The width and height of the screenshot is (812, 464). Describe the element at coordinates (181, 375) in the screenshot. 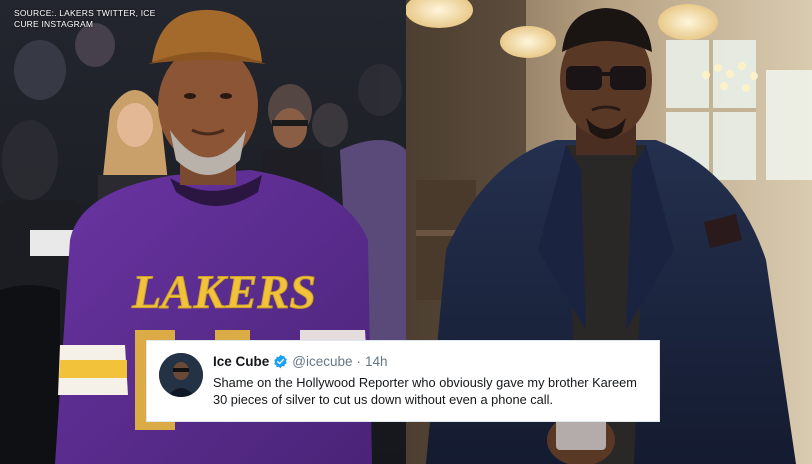

I see `avatar` at that location.